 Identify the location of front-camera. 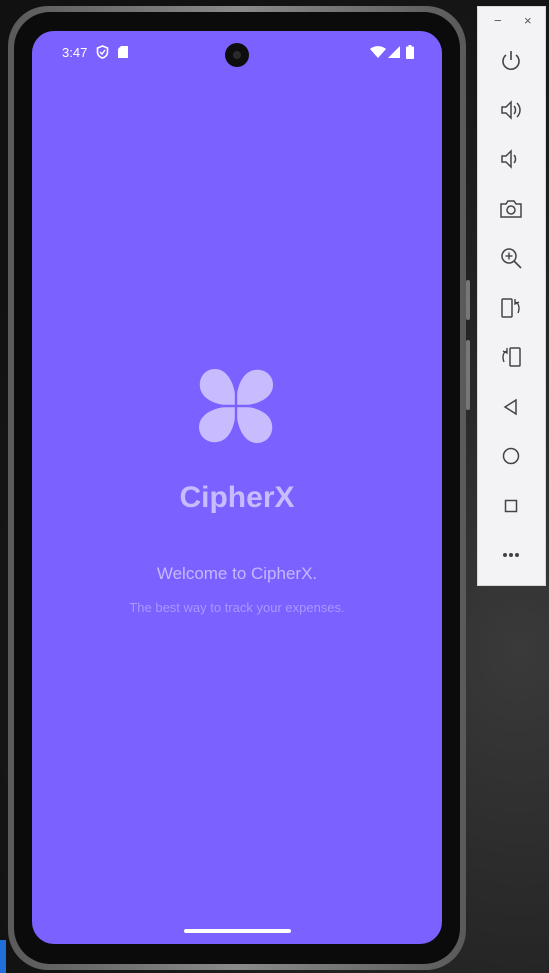
(237, 55).